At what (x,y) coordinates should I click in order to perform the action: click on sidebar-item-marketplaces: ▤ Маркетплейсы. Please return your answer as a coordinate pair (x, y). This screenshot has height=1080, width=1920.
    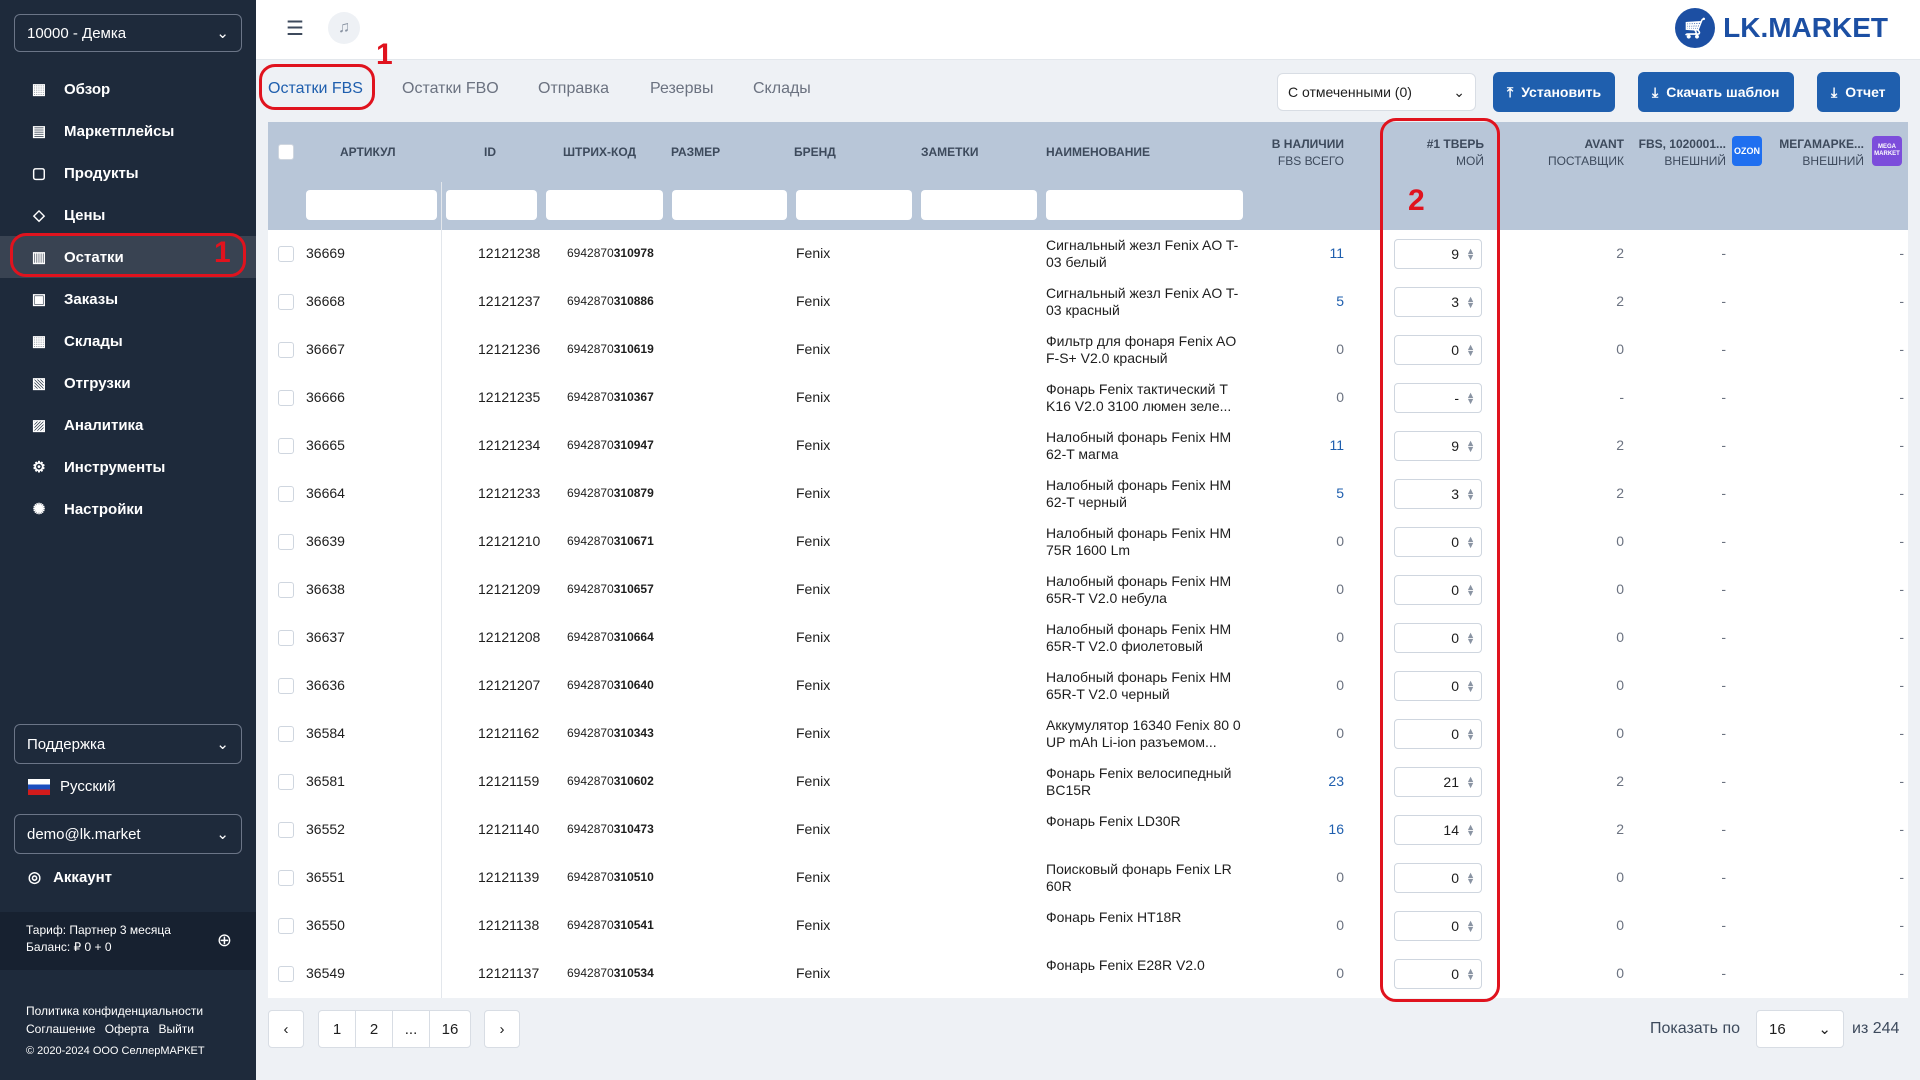
    Looking at the image, I should click on (128, 131).